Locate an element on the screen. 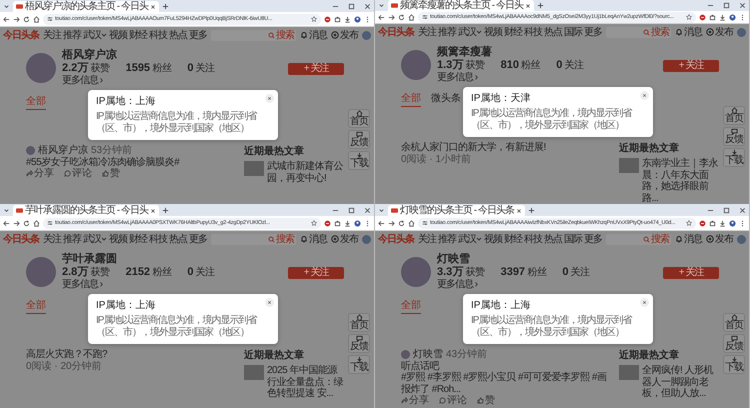 This screenshot has height=408, width=750. article-title: 余杭人家门口的新大学，有新进展! is located at coordinates (508, 148).